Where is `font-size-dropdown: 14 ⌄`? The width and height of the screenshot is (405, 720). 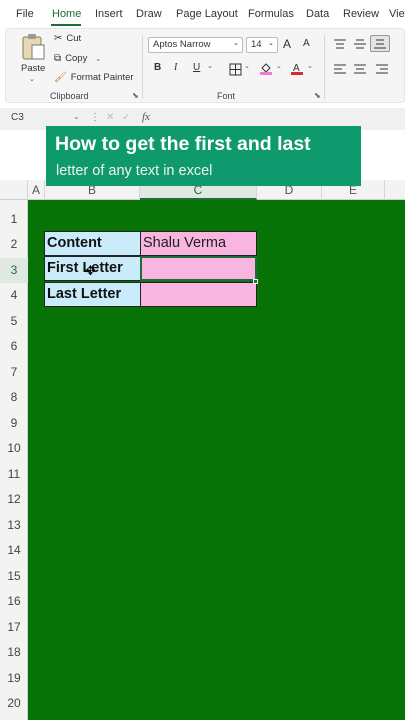 font-size-dropdown: 14 ⌄ is located at coordinates (262, 45).